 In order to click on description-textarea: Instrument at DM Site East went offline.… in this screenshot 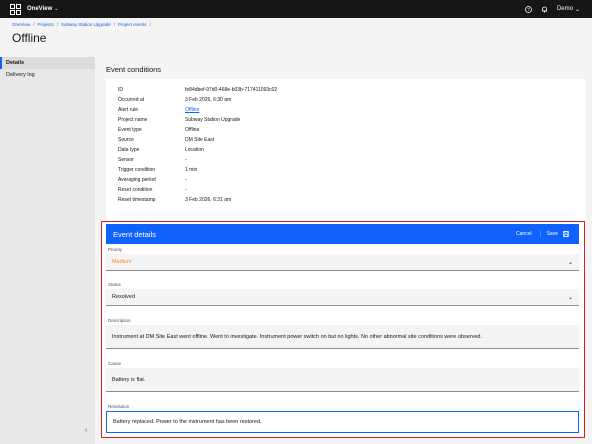, I will do `click(342, 337)`.